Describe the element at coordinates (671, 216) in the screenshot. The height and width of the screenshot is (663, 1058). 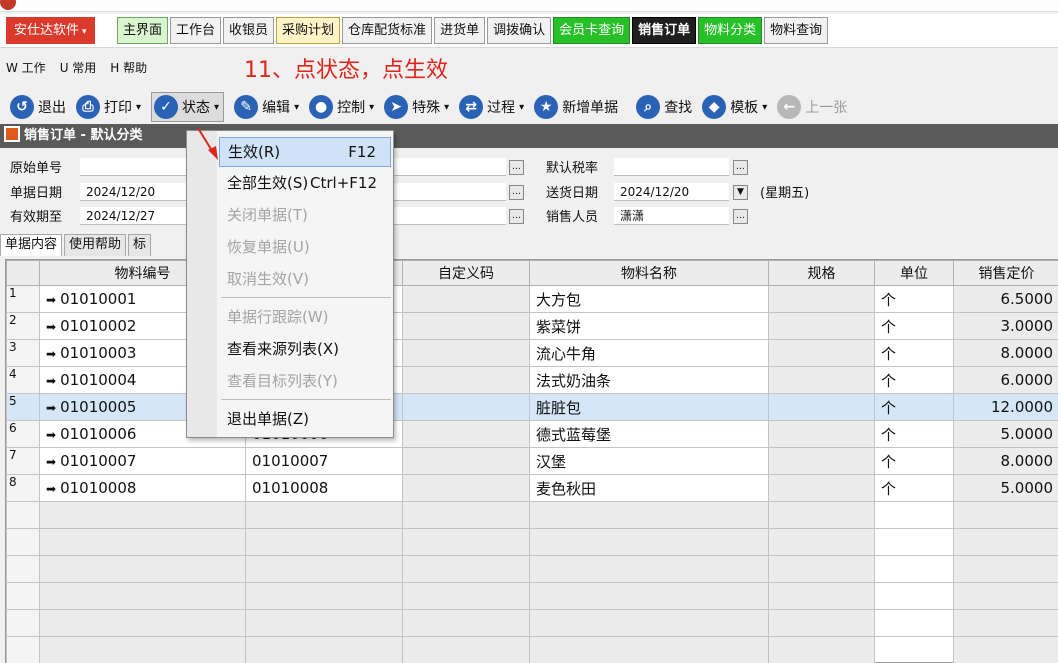
I see `sales-person-field: 潇潇` at that location.